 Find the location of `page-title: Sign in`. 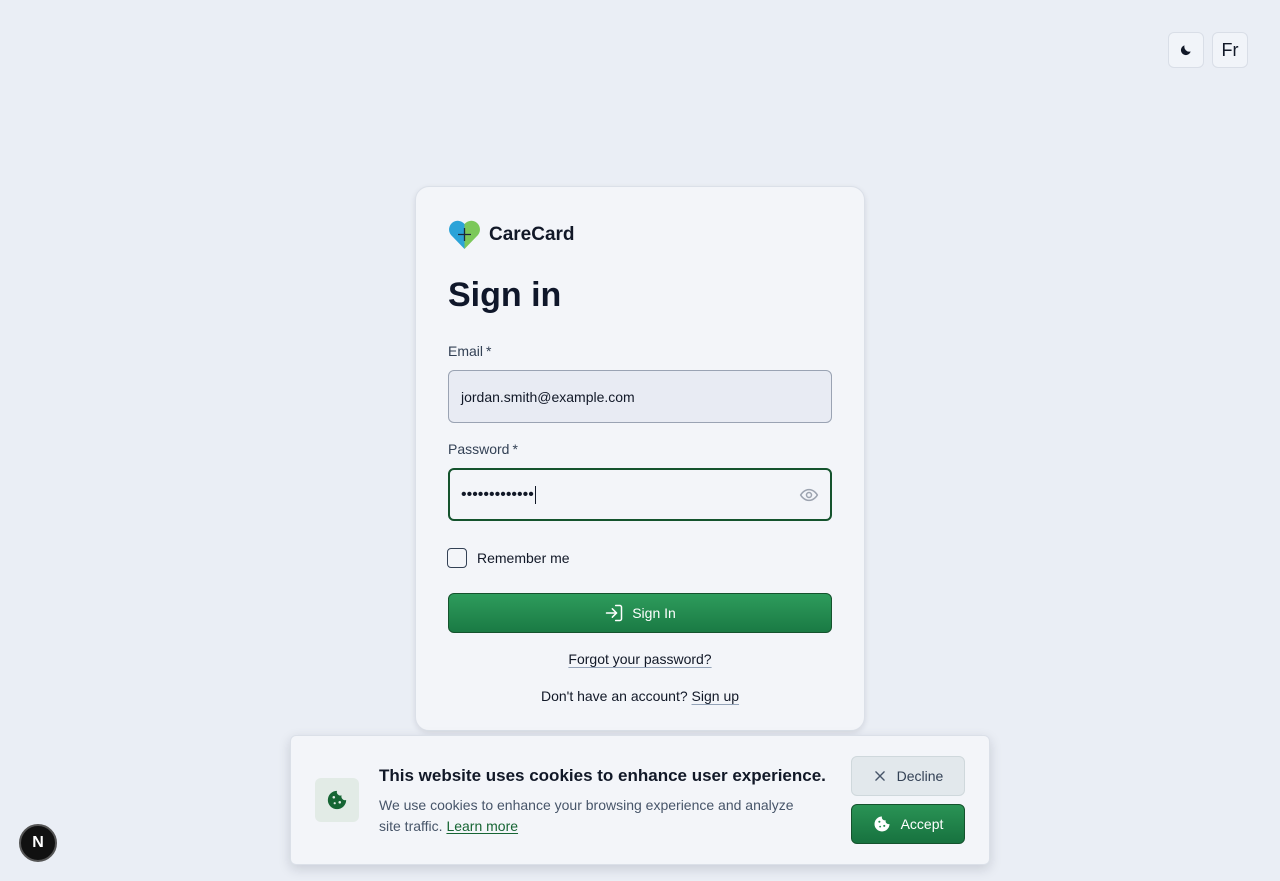

page-title: Sign in is located at coordinates (505, 295).